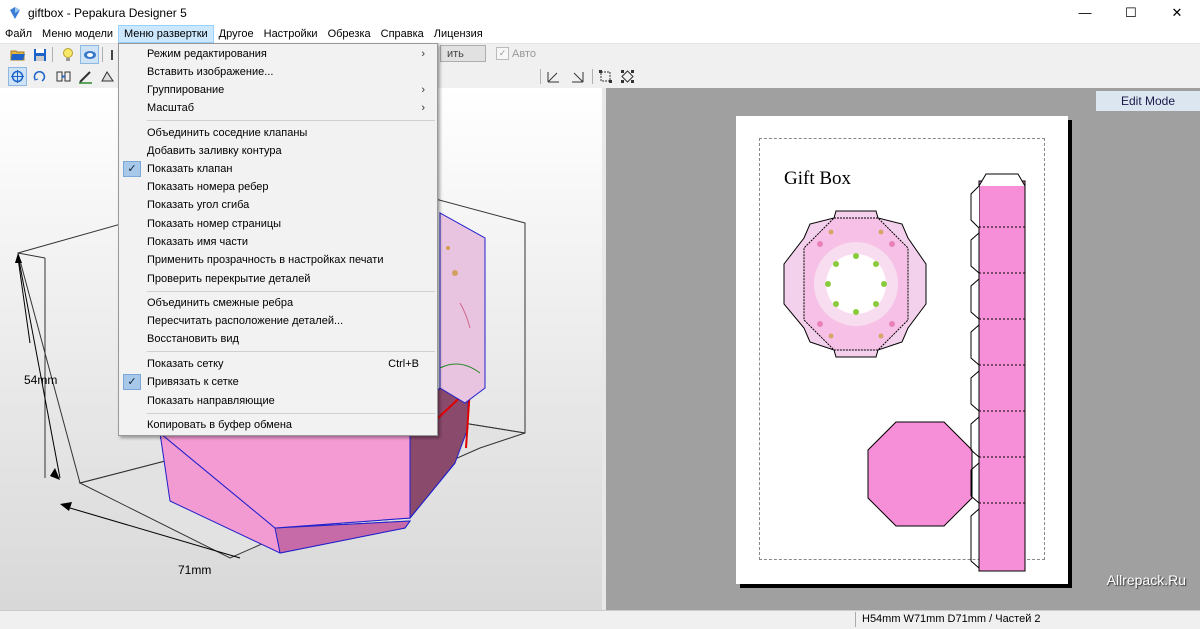 The image size is (1200, 629). I want to click on auto-checkbox: ✓ Авто, so click(516, 53).